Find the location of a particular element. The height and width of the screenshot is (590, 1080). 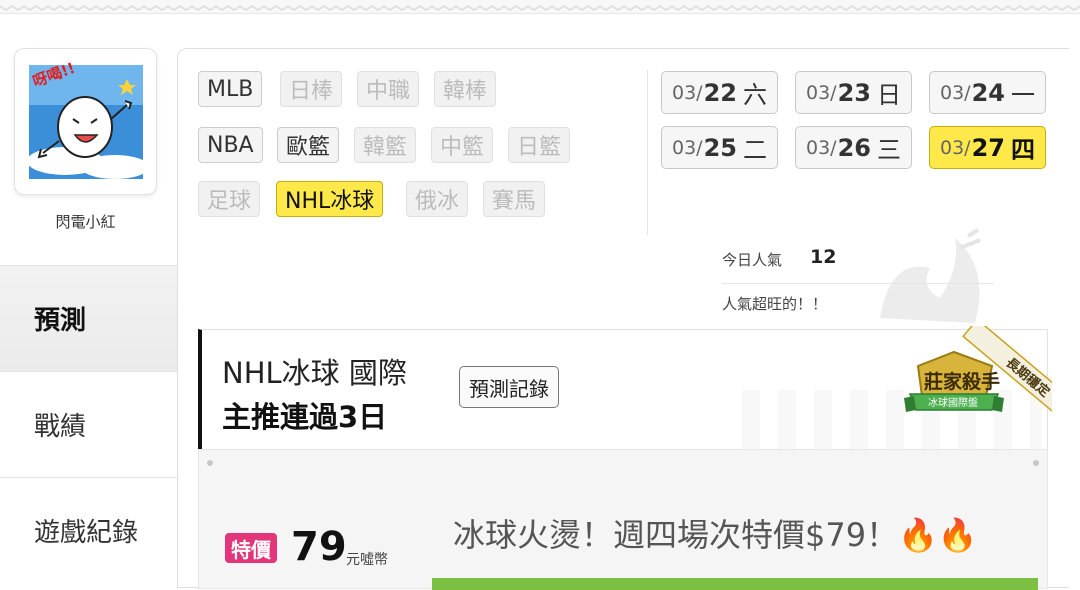

side-navigation: 預測 戰績 遊戲紀錄 is located at coordinates (89, 424).